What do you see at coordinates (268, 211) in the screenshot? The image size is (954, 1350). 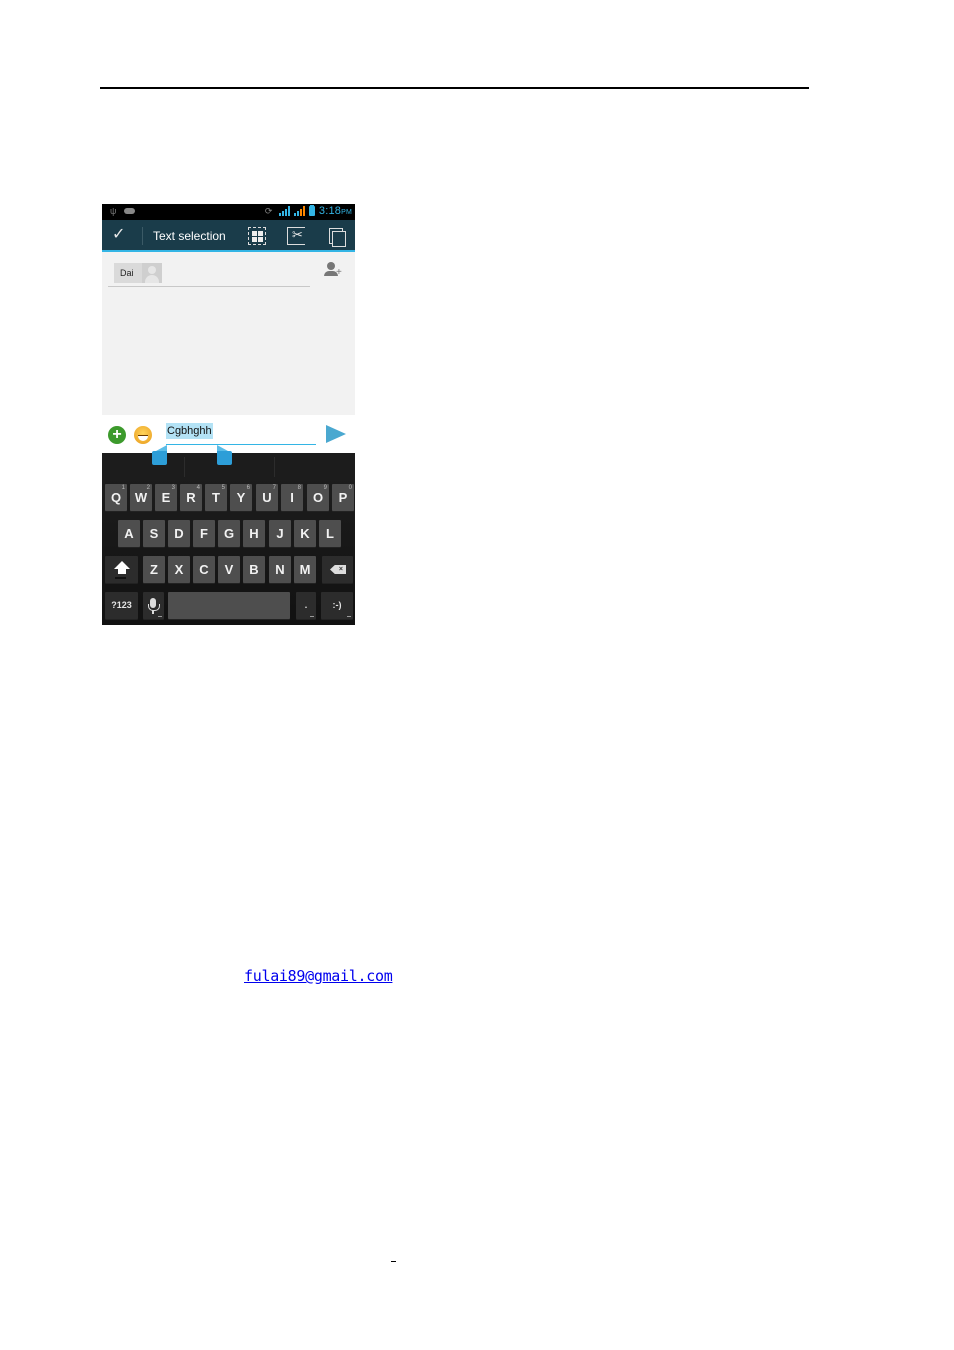 I see `sync-icon: ⟳` at bounding box center [268, 211].